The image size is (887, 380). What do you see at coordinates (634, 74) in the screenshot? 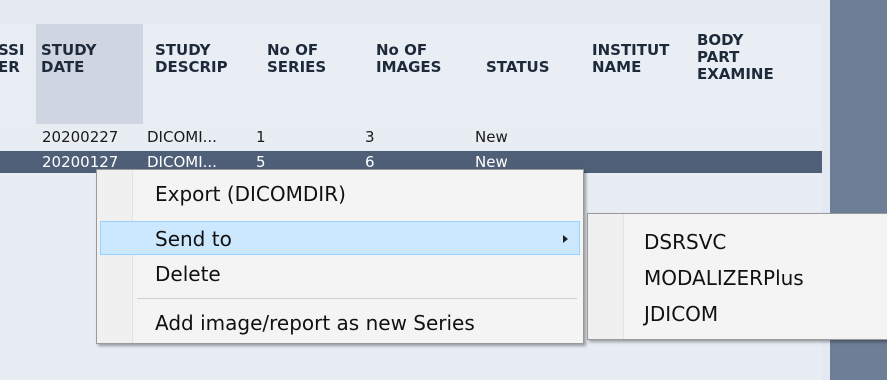
I see `column-header-institution-name: INSTITUT NAME` at bounding box center [634, 74].